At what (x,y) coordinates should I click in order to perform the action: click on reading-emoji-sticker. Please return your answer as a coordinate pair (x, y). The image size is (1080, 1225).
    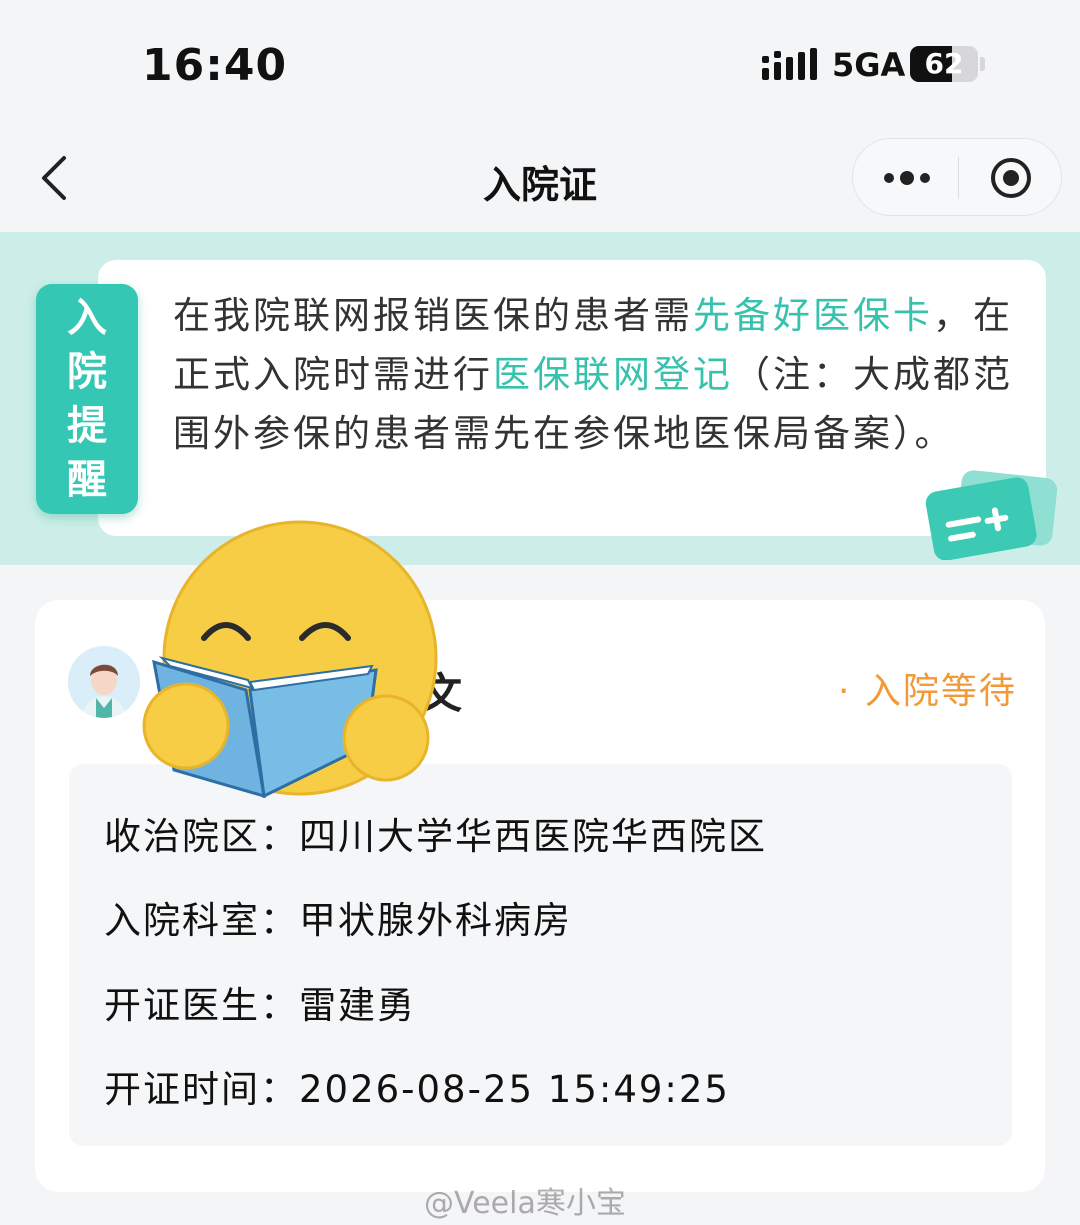
    Looking at the image, I should click on (290, 659).